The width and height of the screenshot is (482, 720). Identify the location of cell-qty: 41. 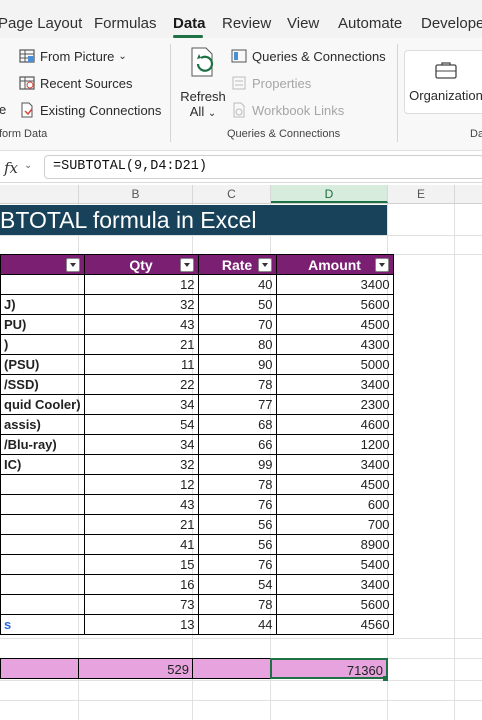
(141, 544).